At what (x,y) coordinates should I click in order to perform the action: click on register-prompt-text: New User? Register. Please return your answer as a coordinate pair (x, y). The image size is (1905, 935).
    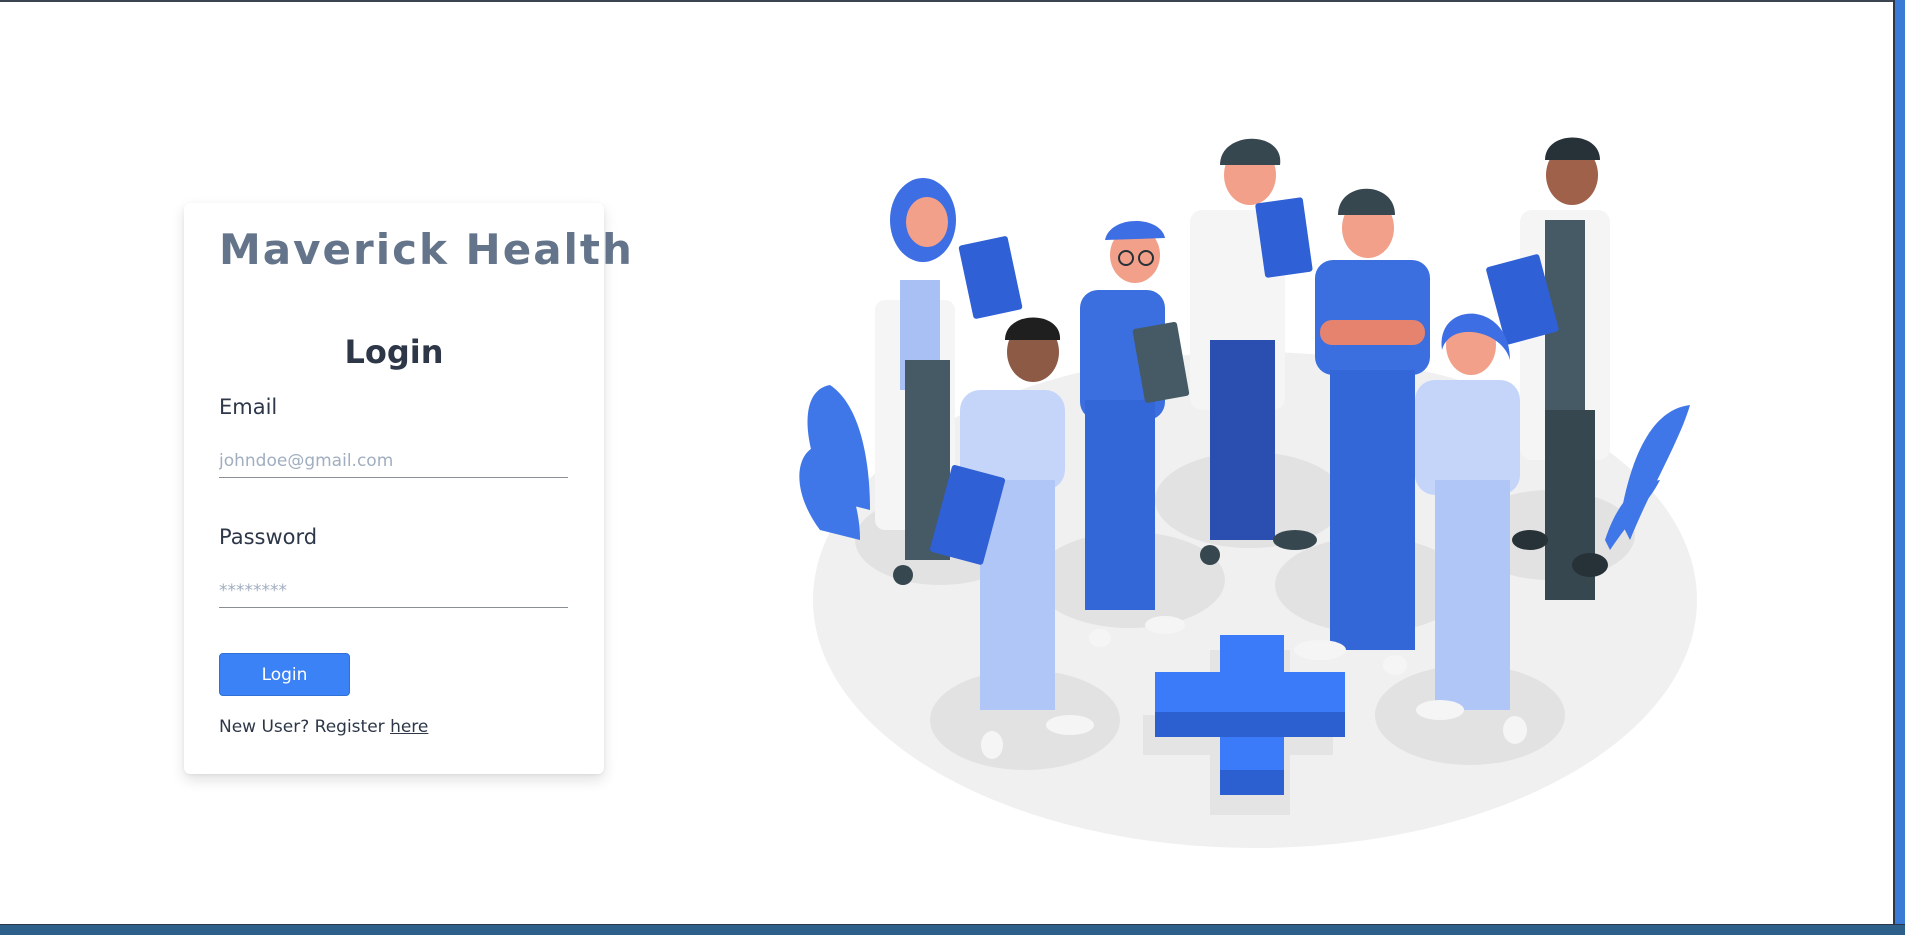
    Looking at the image, I should click on (302, 727).